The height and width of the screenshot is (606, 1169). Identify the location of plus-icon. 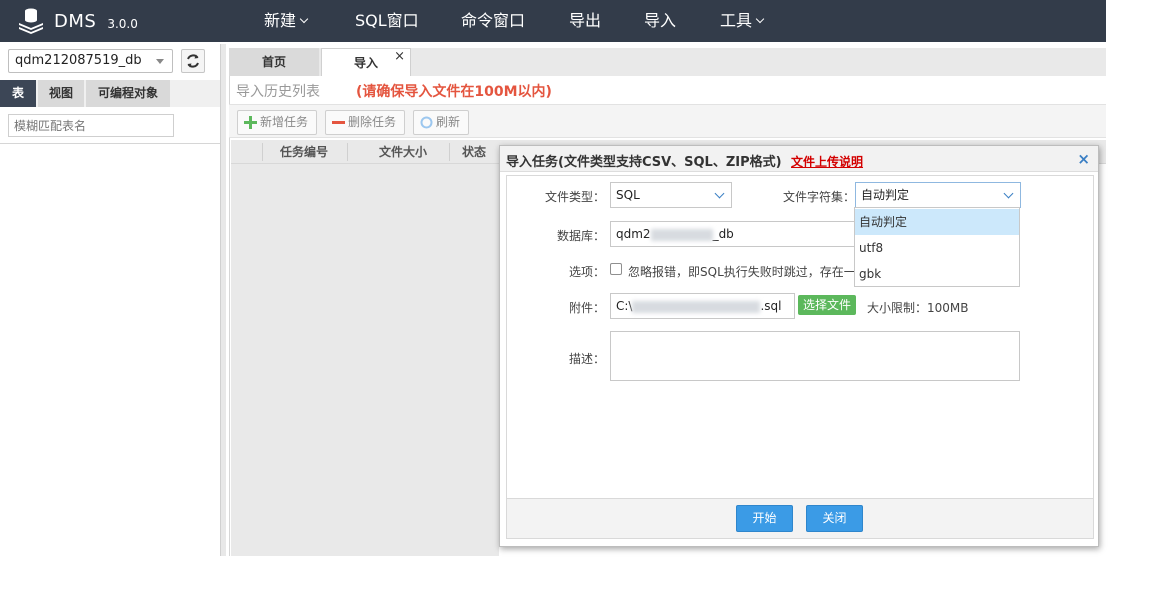
(250, 122).